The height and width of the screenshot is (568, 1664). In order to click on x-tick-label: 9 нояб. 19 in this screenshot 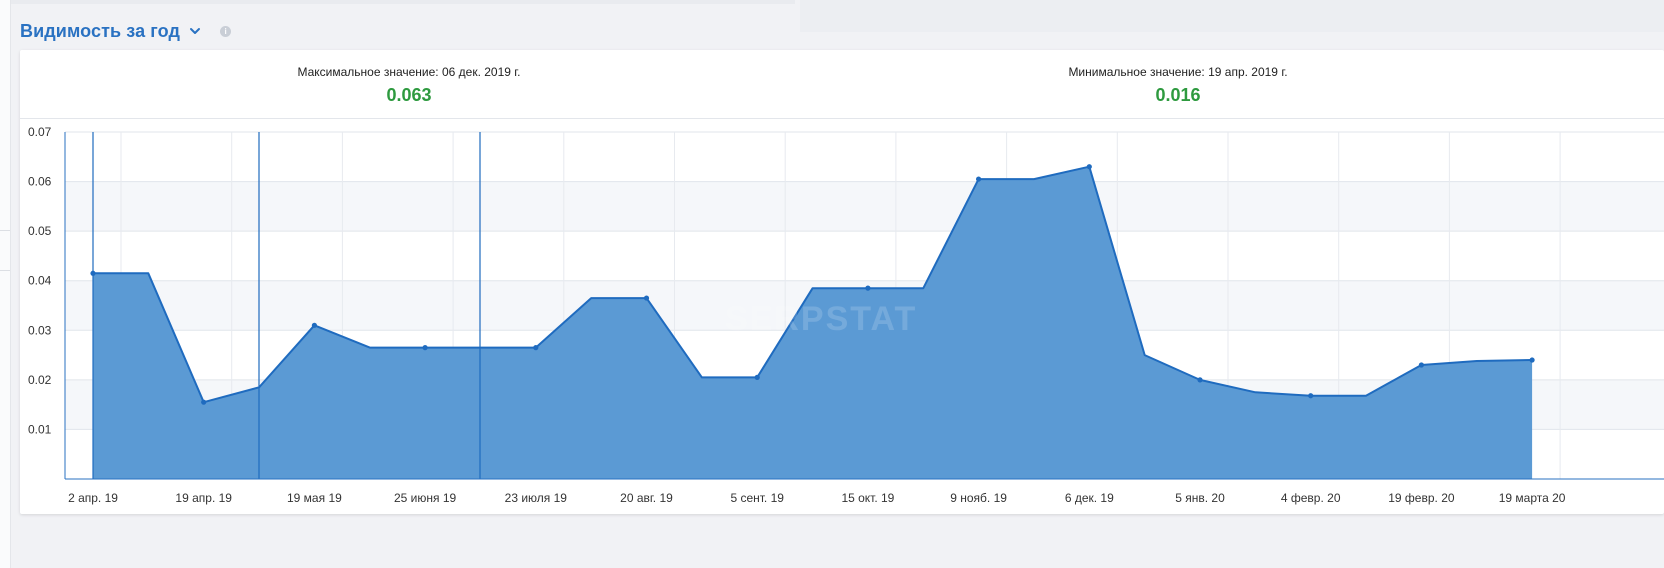, I will do `click(978, 498)`.